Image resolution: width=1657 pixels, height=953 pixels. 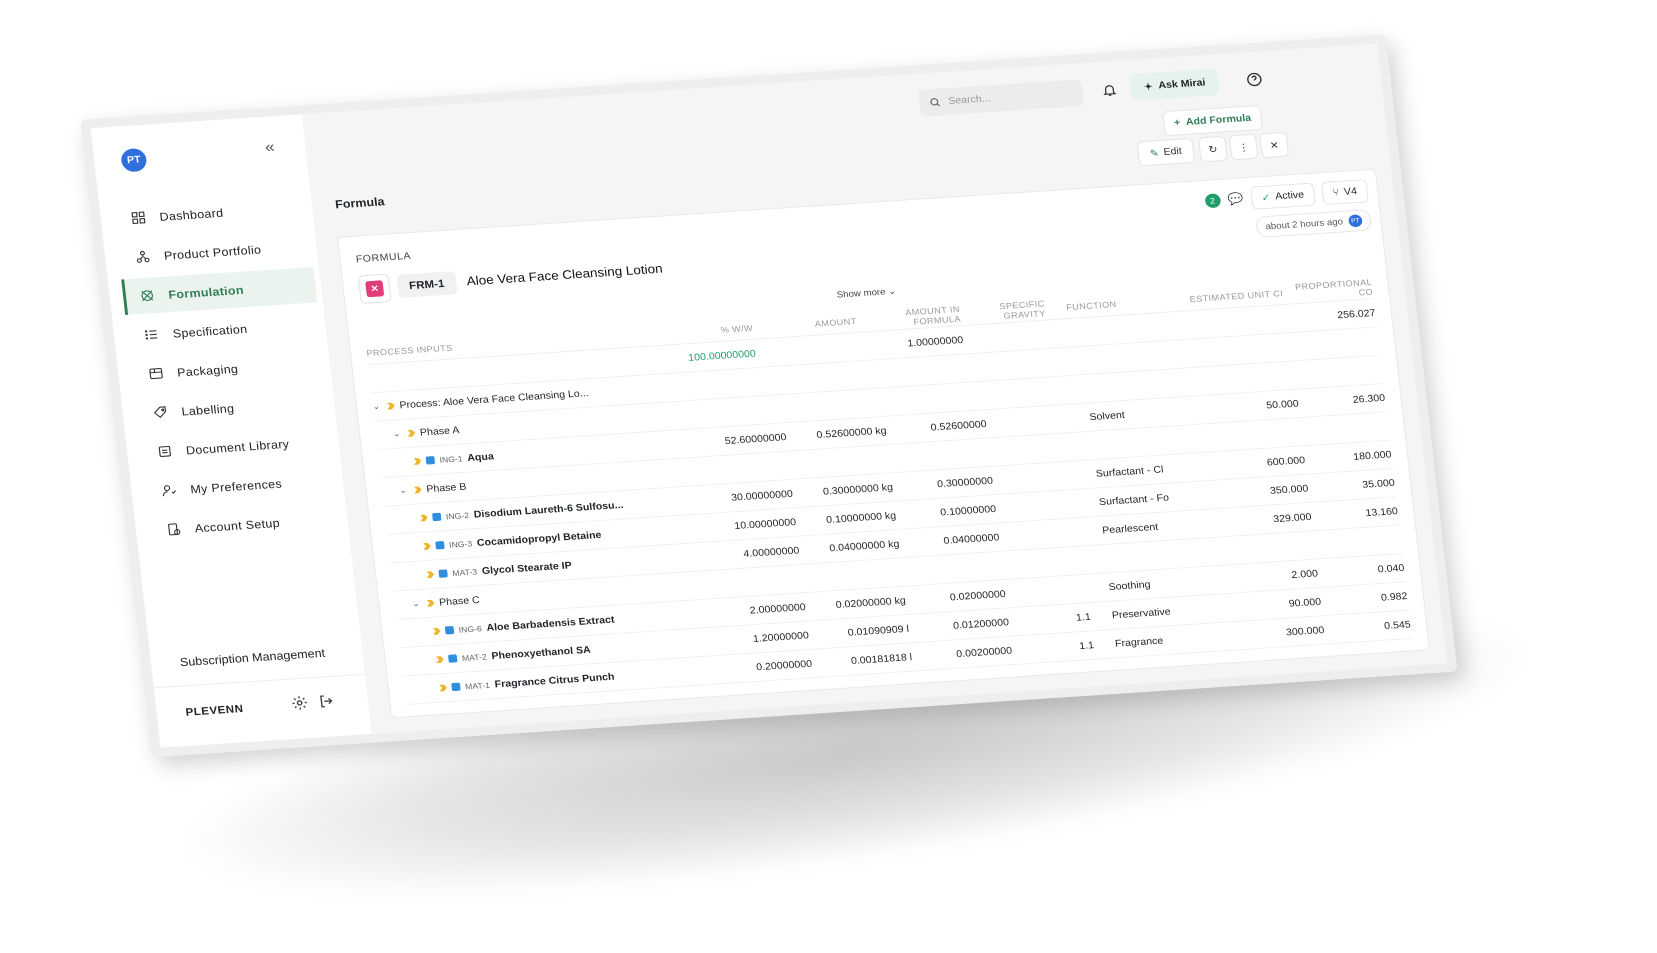 I want to click on comment-icon: 💬, so click(x=1235, y=199).